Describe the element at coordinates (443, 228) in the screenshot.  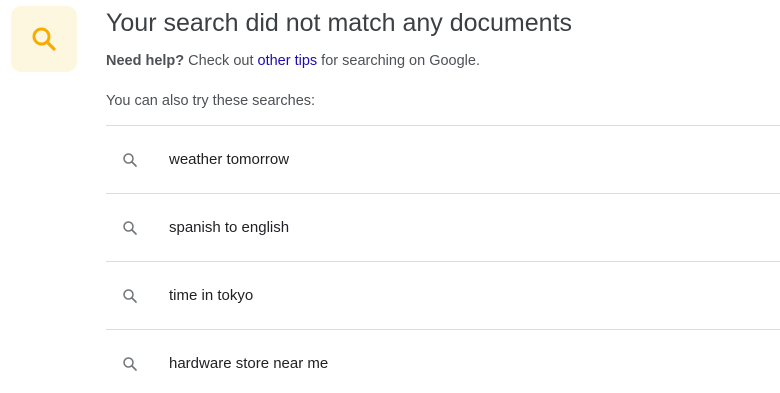
I see `suggestion-item: spanish to english` at that location.